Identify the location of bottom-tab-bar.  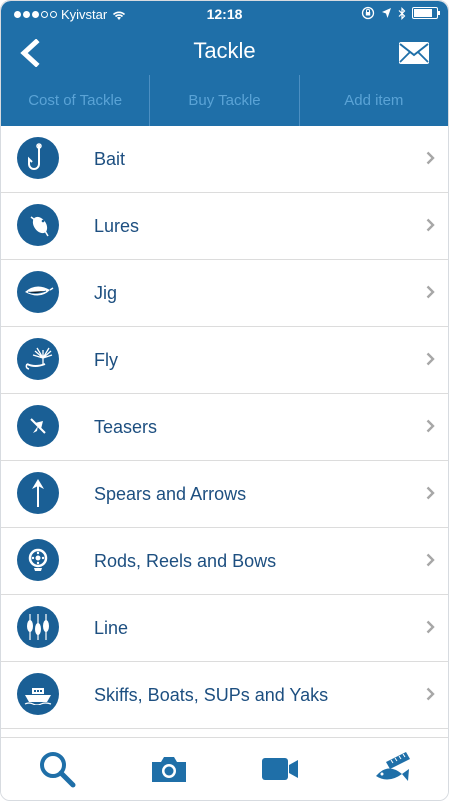
(224, 768).